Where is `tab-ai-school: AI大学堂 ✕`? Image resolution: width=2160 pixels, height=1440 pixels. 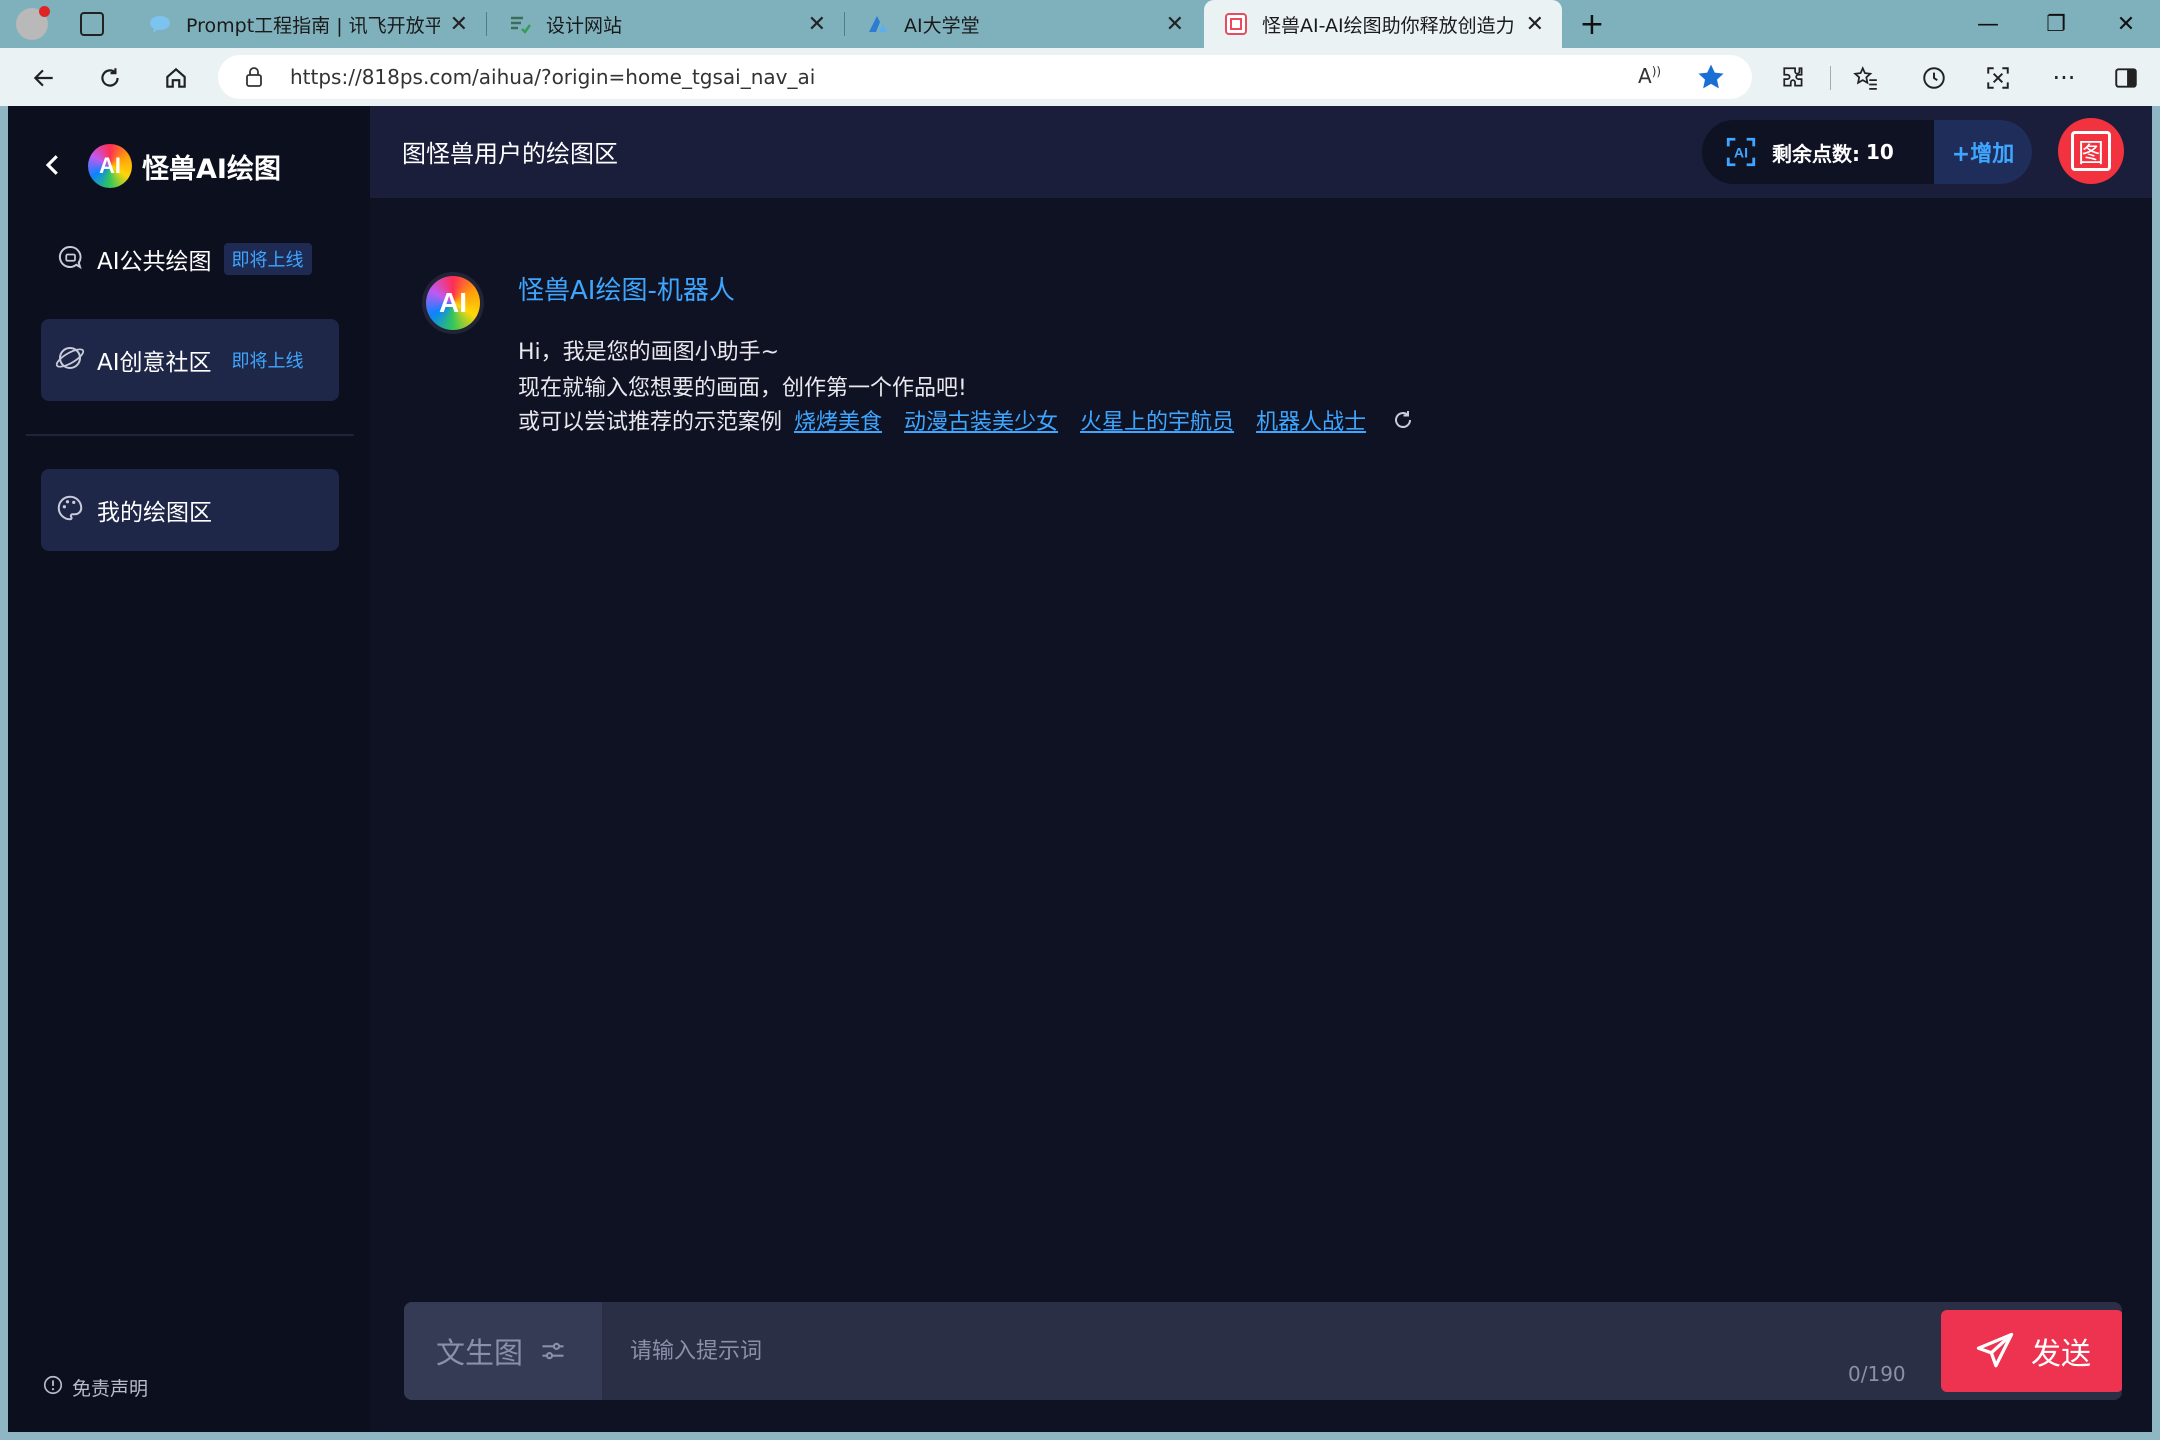
tab-ai-school: AI大学堂 ✕ is located at coordinates (1024, 24).